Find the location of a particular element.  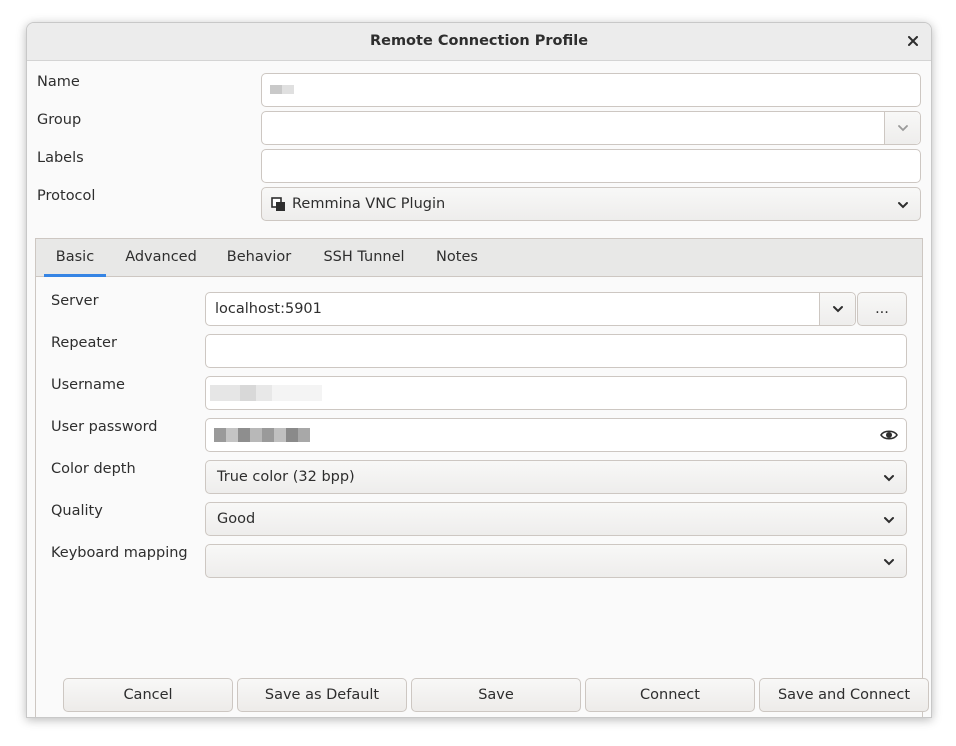

tab-basic: Basic is located at coordinates (75, 258).